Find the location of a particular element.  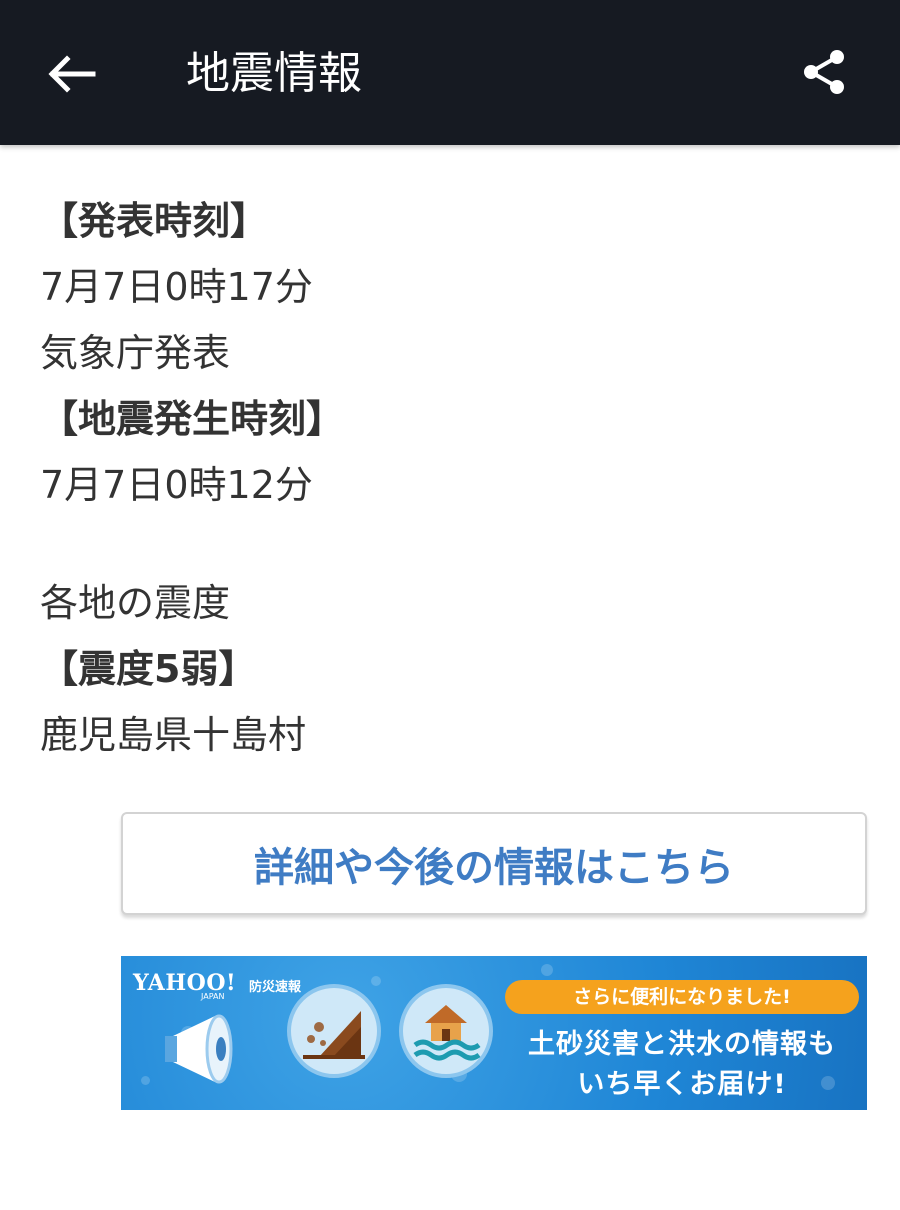

announce-time: 7月7日0時17分 is located at coordinates (176, 287).